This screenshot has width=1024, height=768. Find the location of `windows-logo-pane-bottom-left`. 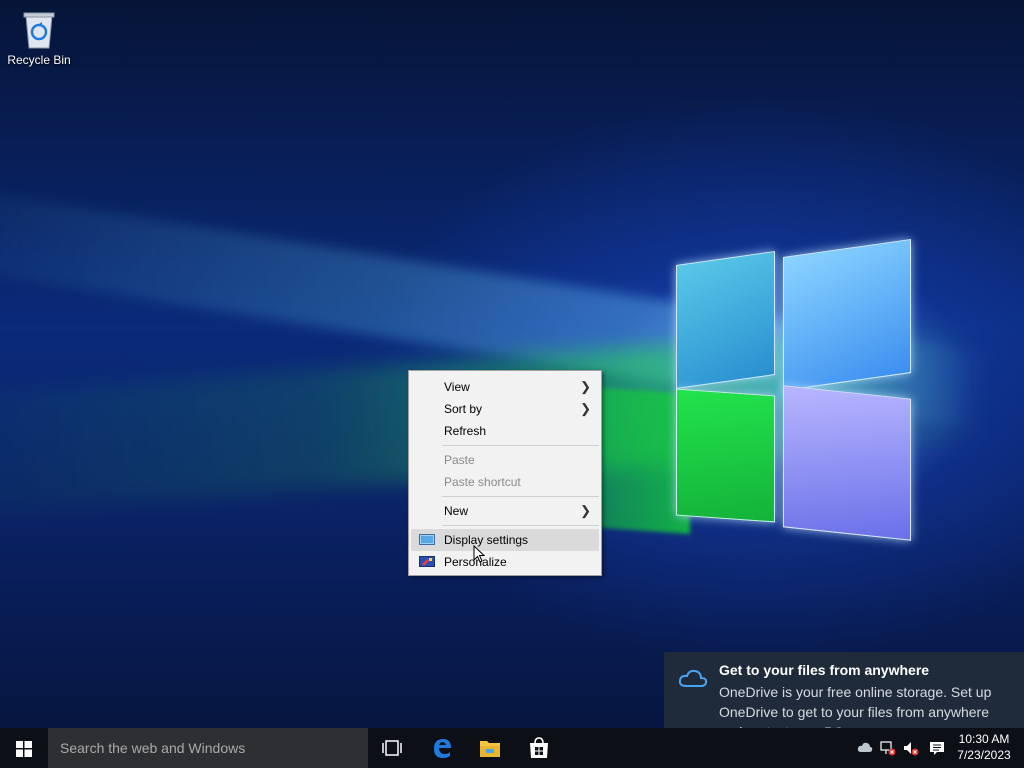

windows-logo-pane-bottom-left is located at coordinates (725, 455).